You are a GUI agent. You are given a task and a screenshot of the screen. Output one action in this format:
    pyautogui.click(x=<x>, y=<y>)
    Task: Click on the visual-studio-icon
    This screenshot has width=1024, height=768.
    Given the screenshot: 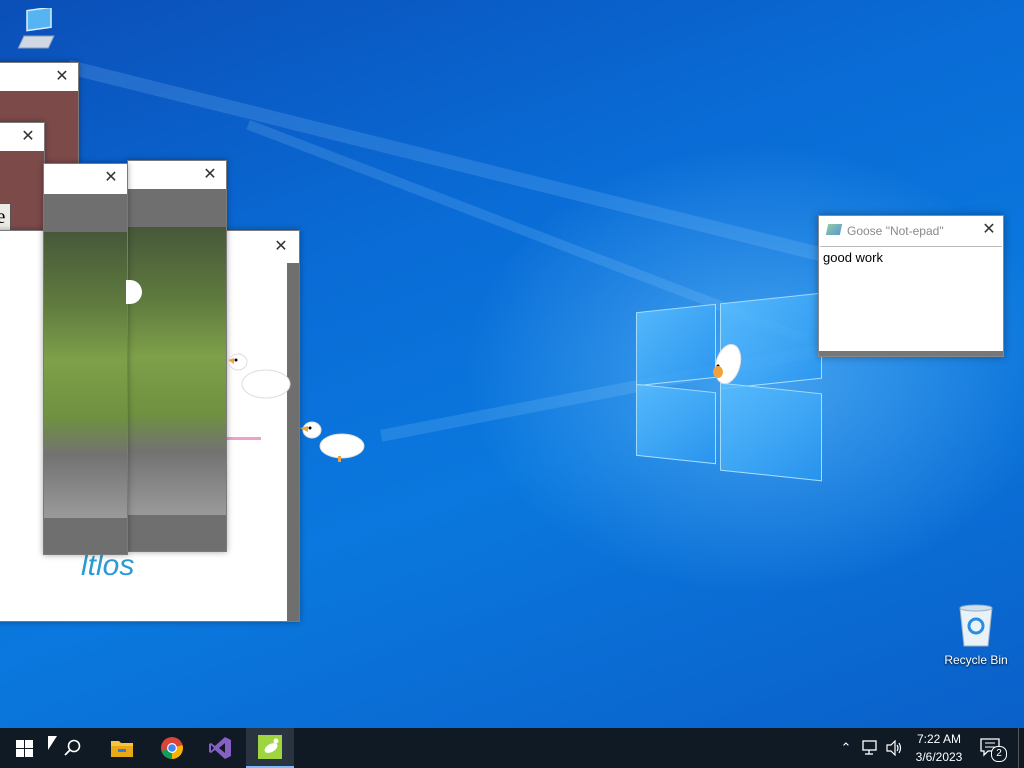 What is the action you would take?
    pyautogui.click(x=220, y=748)
    